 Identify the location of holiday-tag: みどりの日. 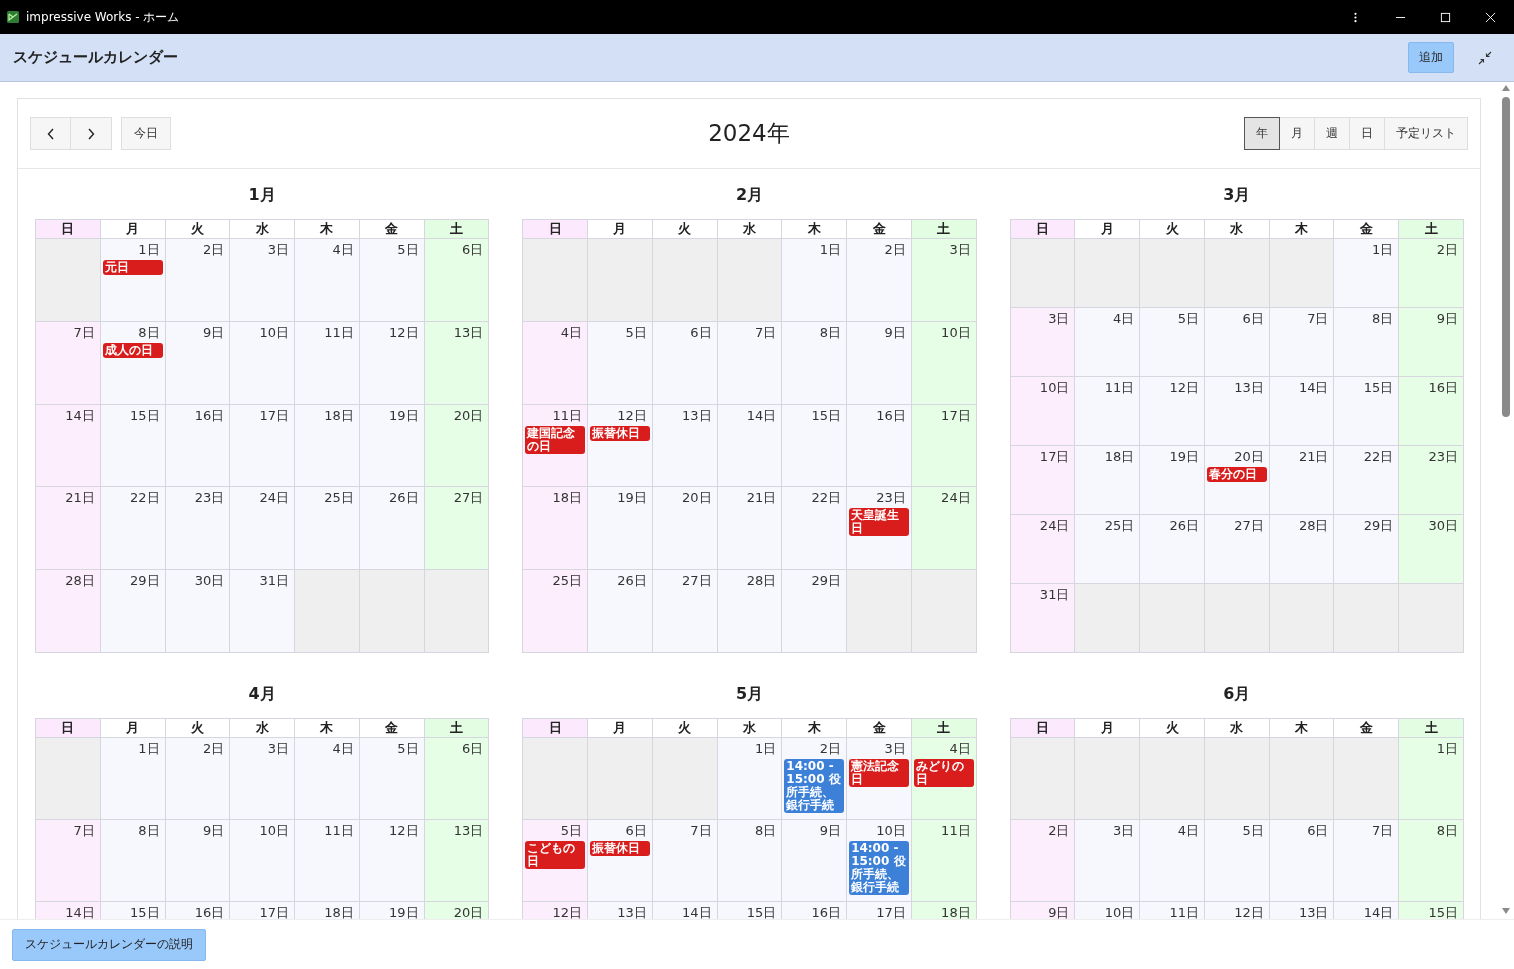
(943, 773).